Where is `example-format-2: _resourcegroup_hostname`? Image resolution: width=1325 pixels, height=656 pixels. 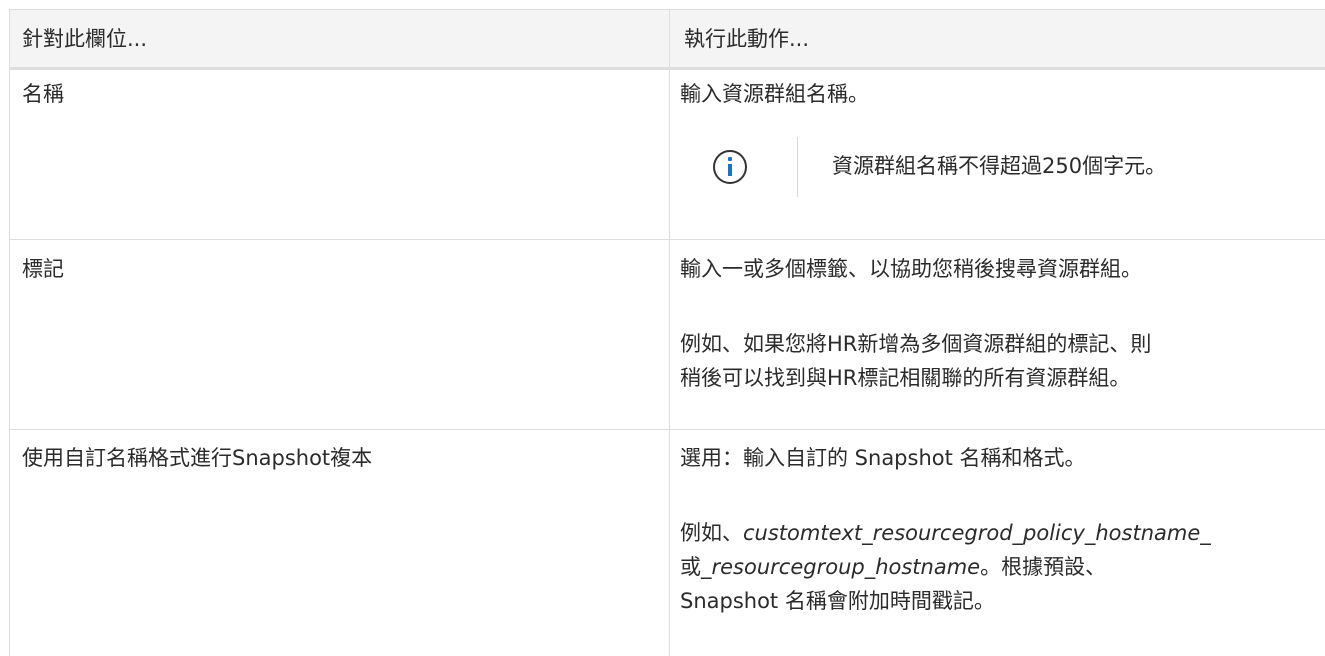 example-format-2: _resourcegroup_hostname is located at coordinates (841, 567).